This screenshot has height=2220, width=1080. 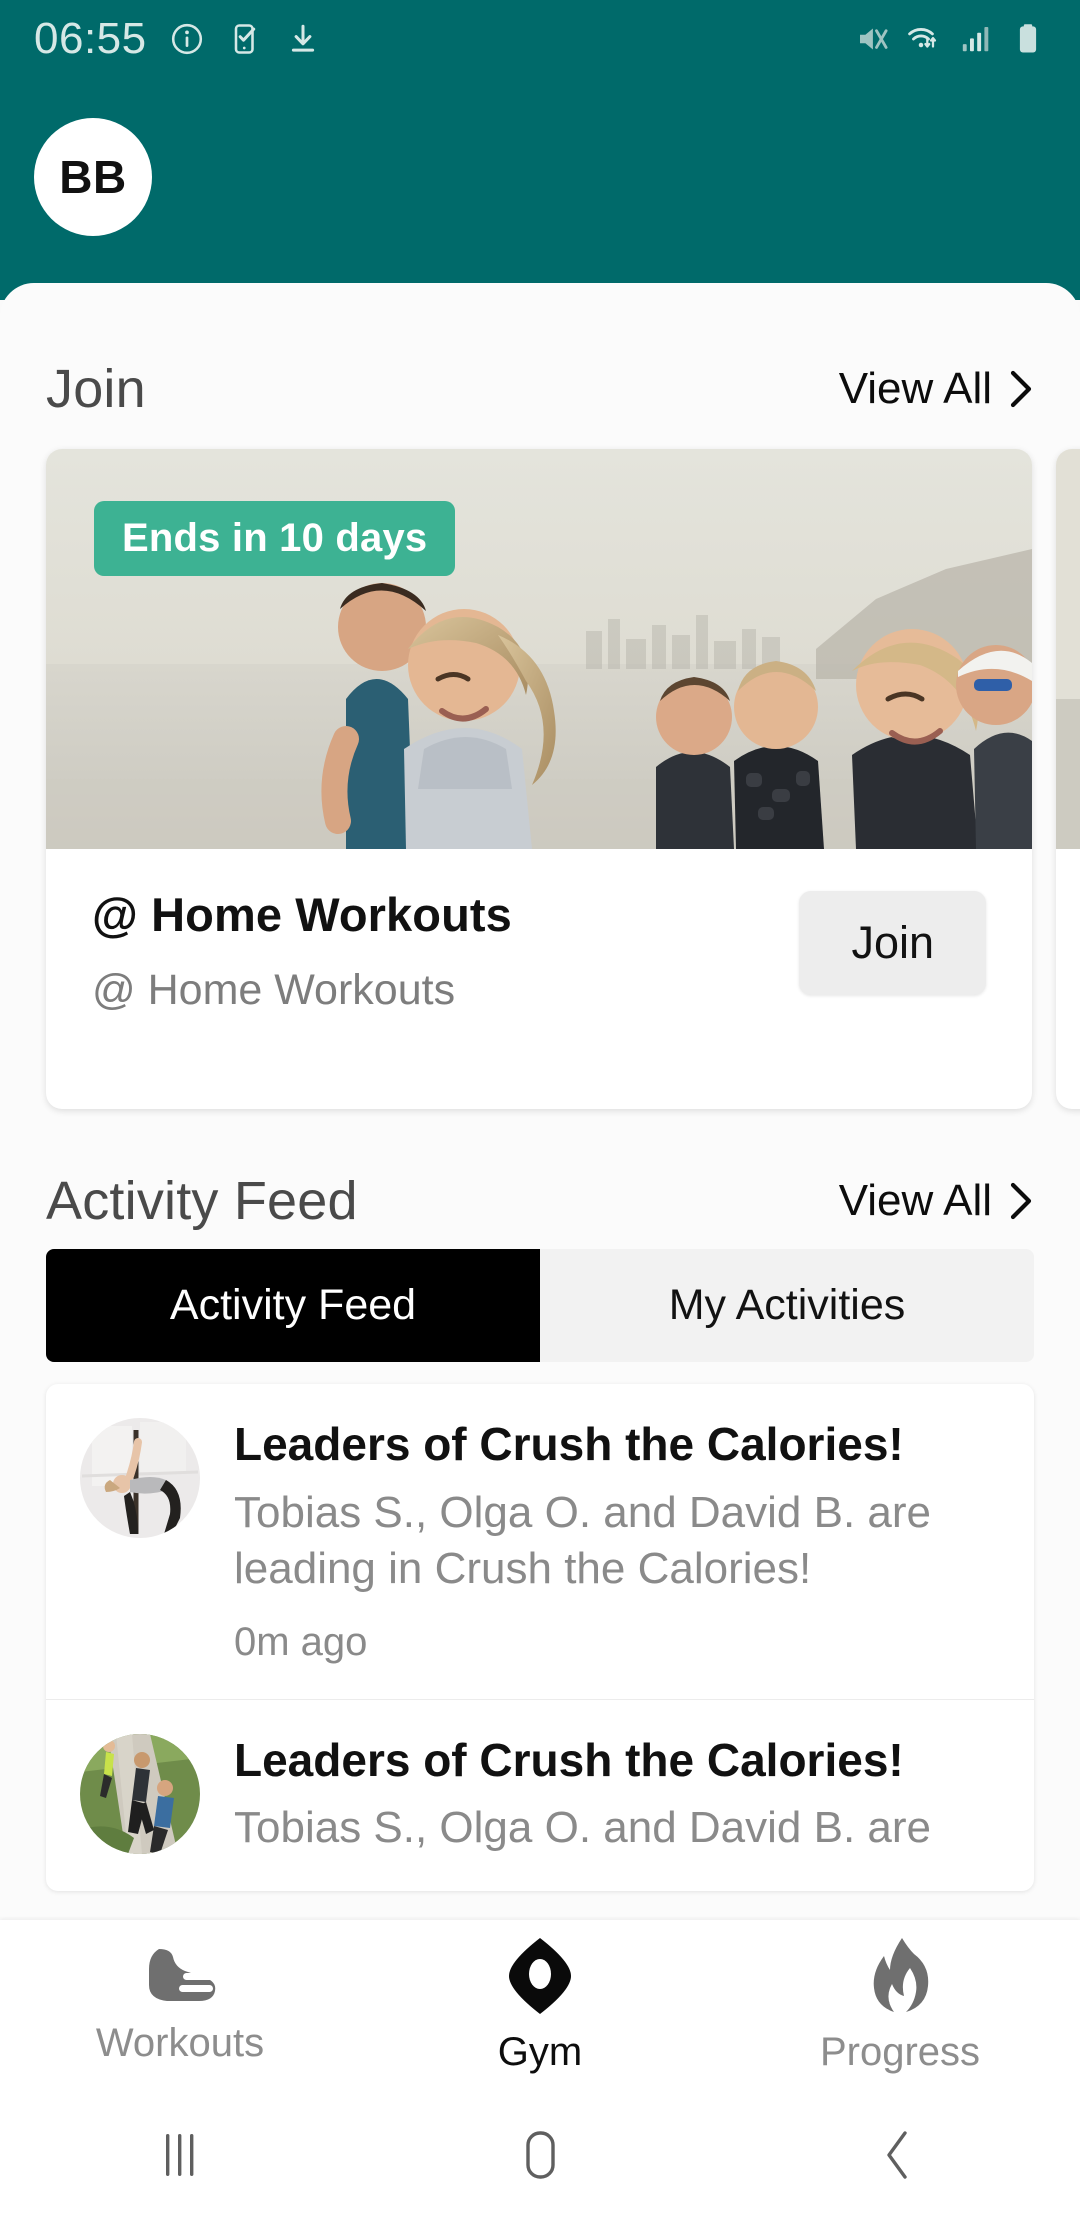 What do you see at coordinates (182, 1974) in the screenshot?
I see `shoe-icon` at bounding box center [182, 1974].